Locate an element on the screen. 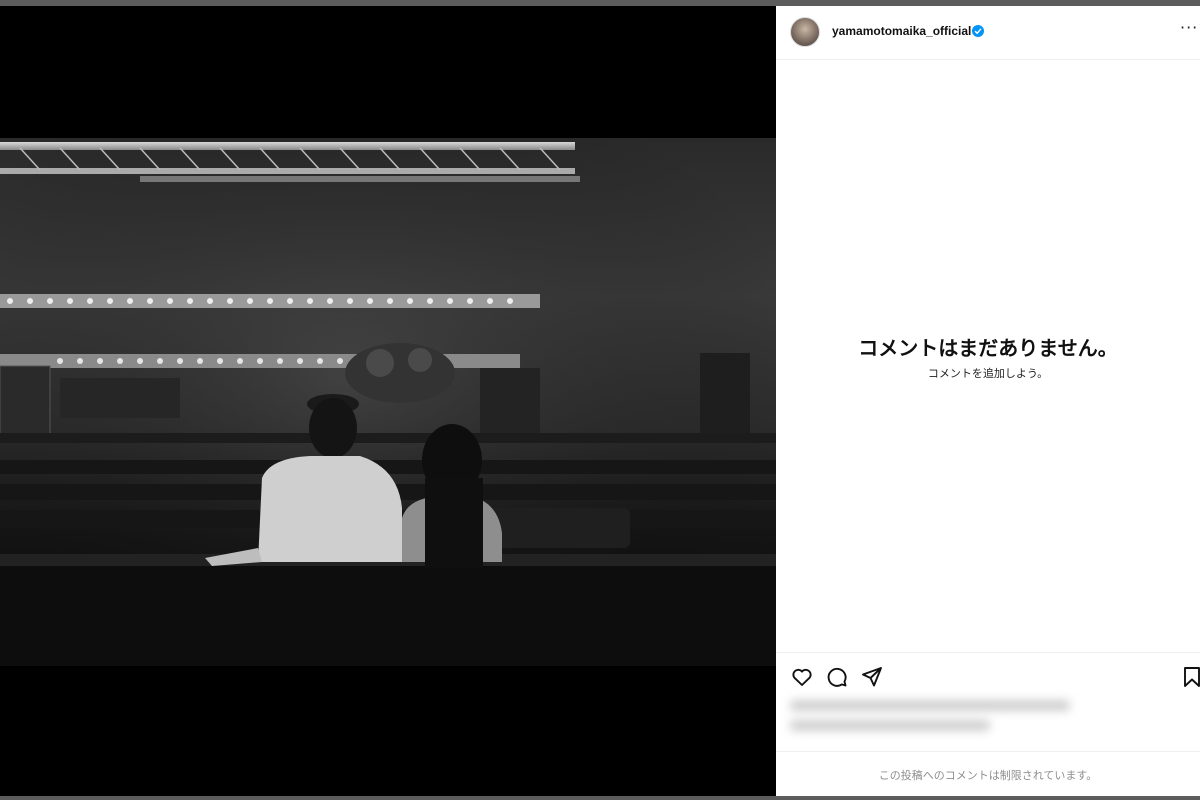  empty-comments-subtitle: コメントを追加しよう。 is located at coordinates (988, 373).